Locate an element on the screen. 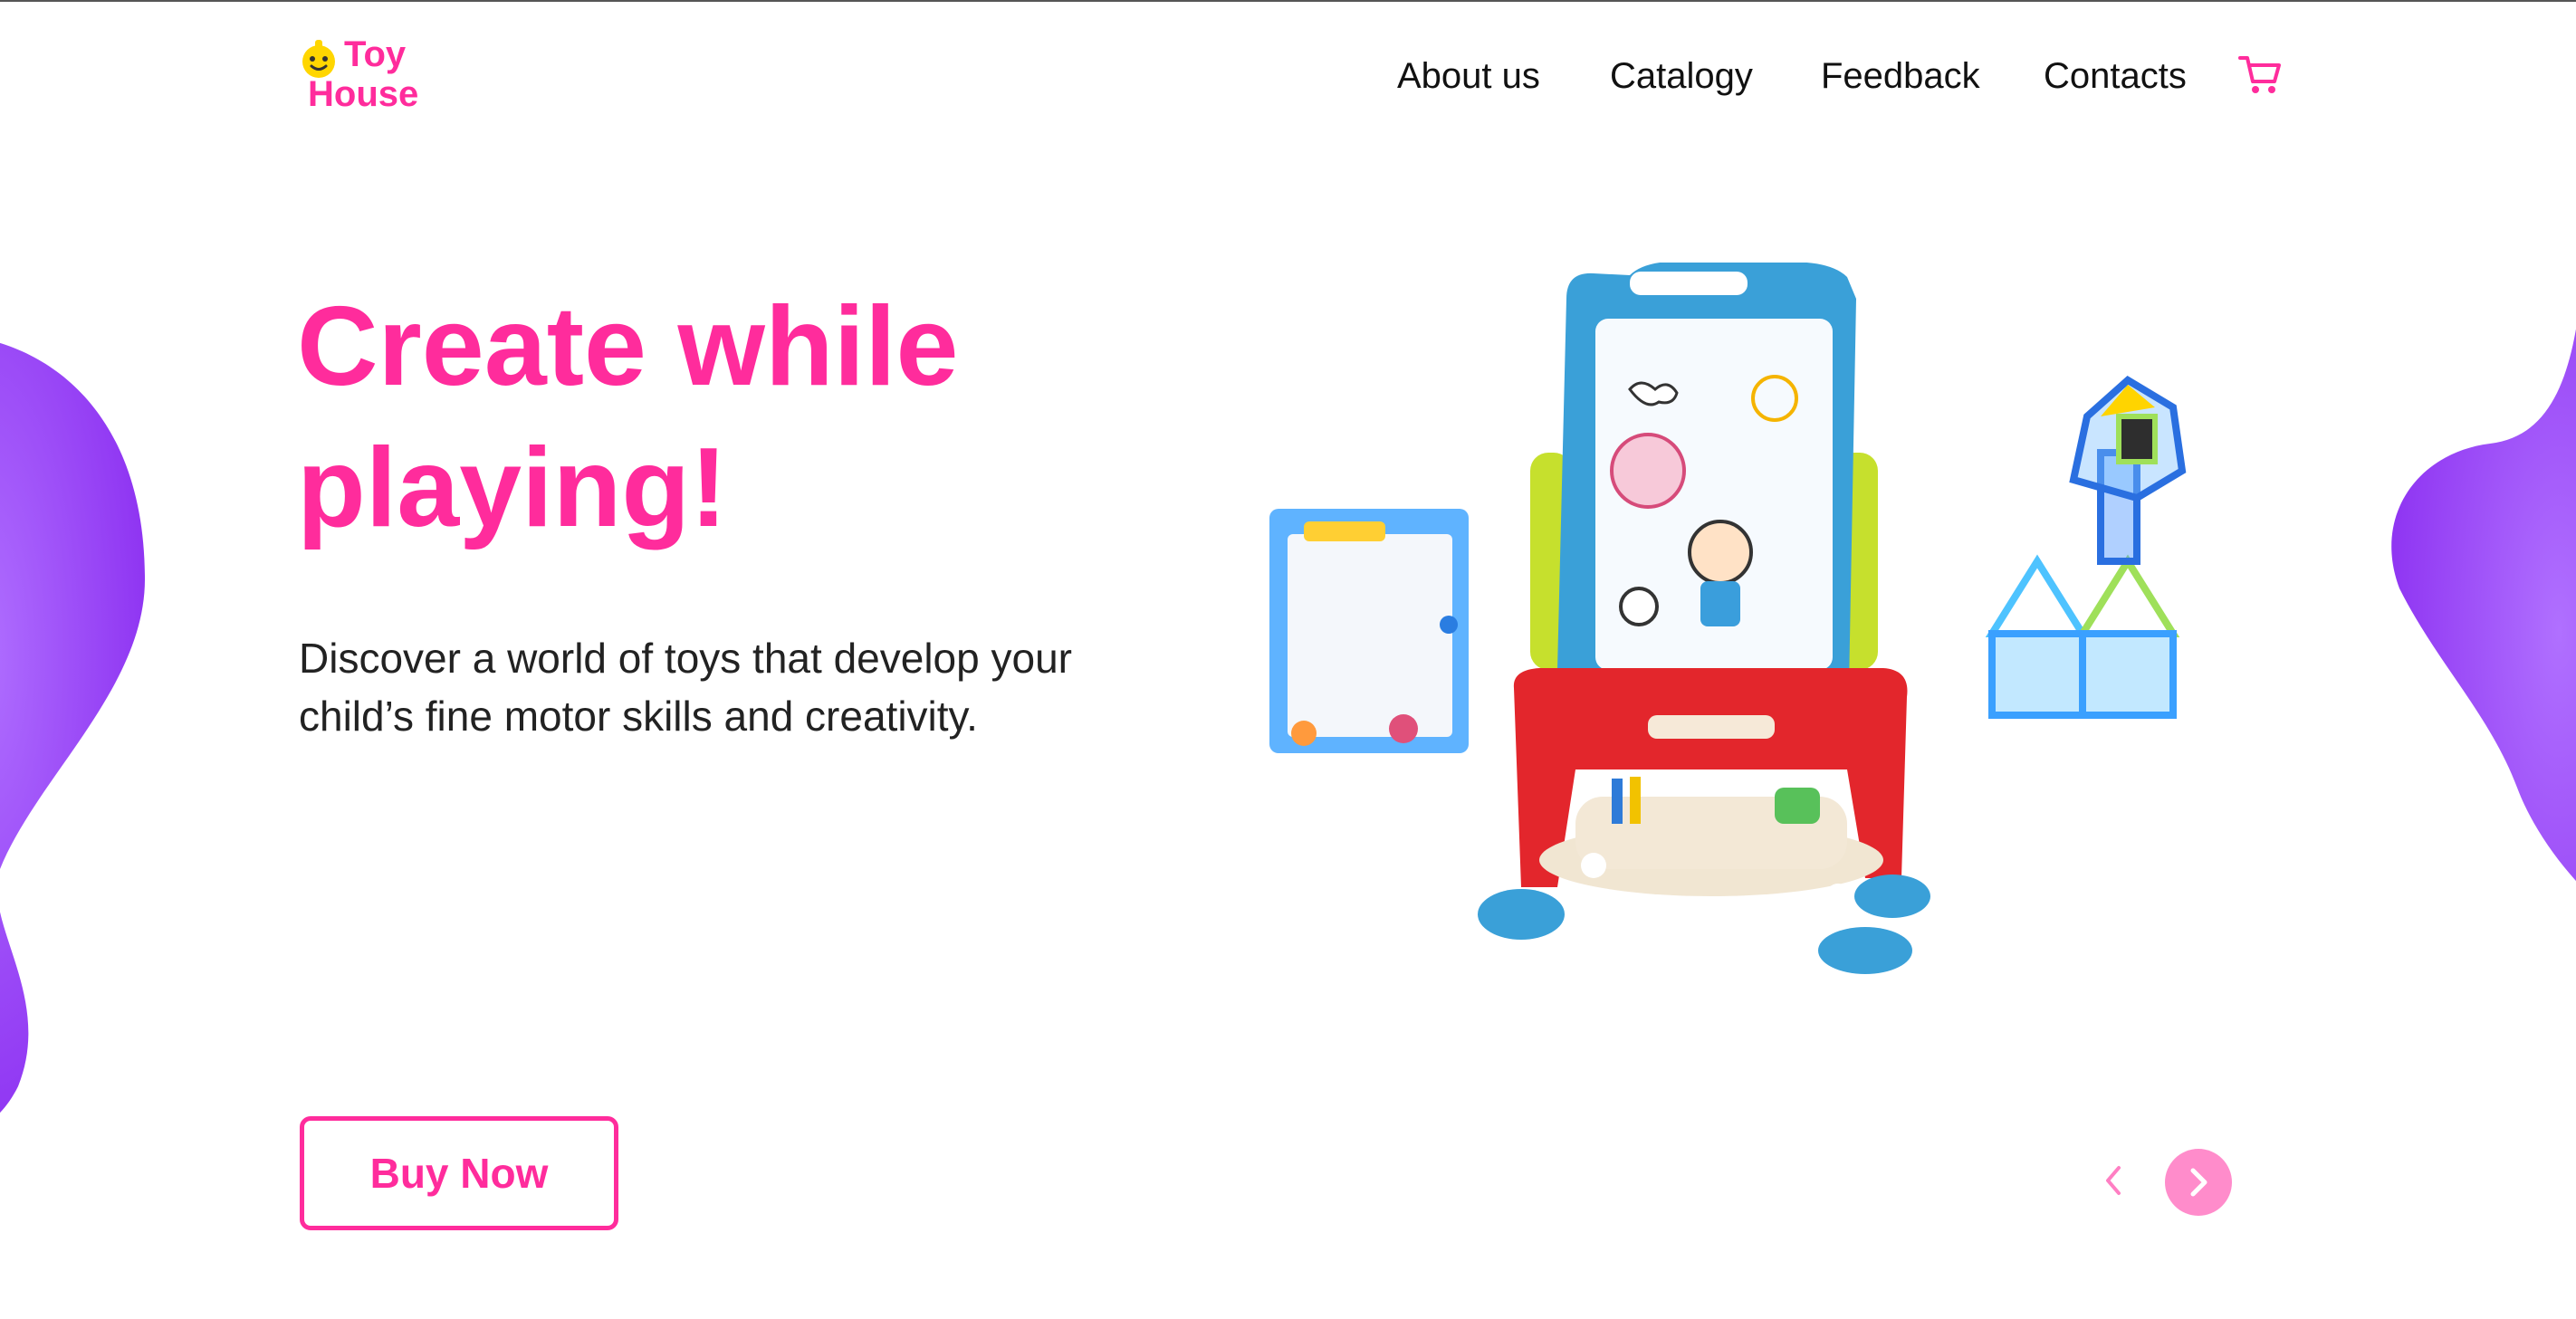  easel is located at coordinates (1704, 618).